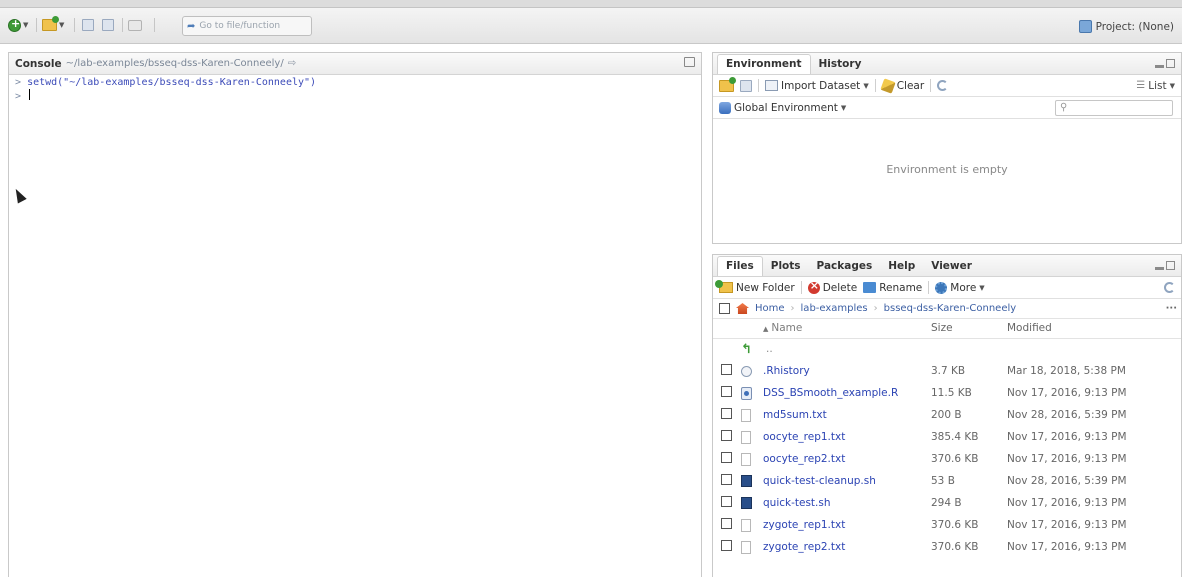  I want to click on goto-file-input: ➦ Go to file/function, so click(247, 26).